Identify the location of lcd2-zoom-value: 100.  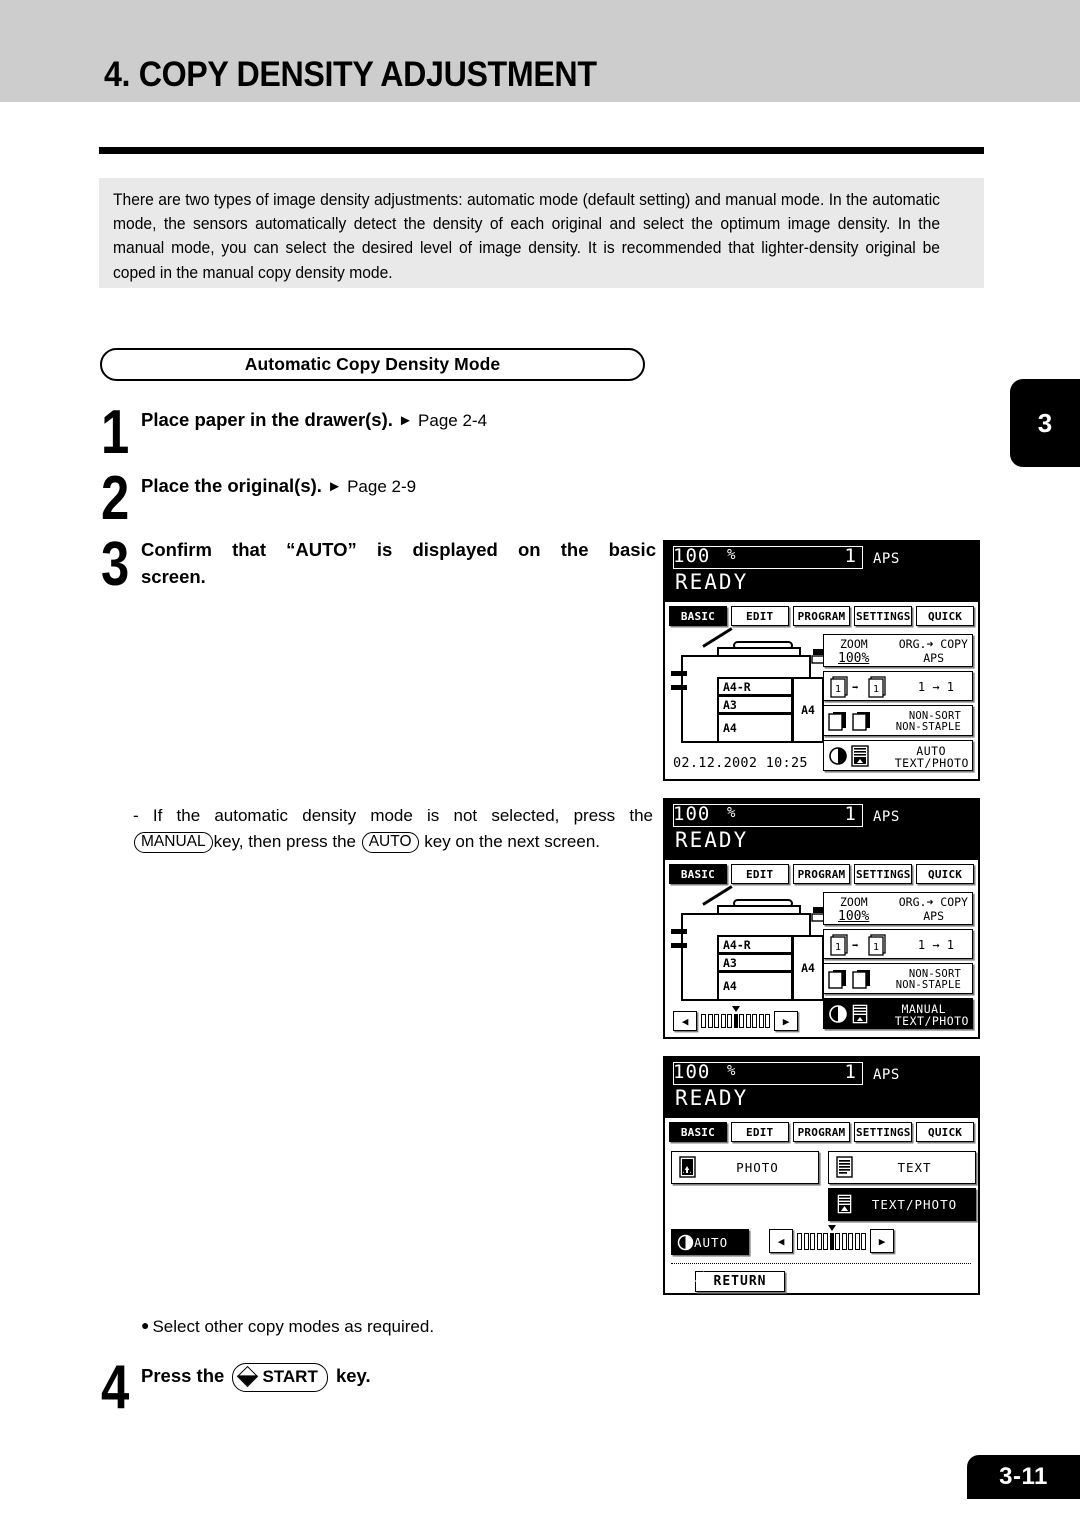
(692, 814).